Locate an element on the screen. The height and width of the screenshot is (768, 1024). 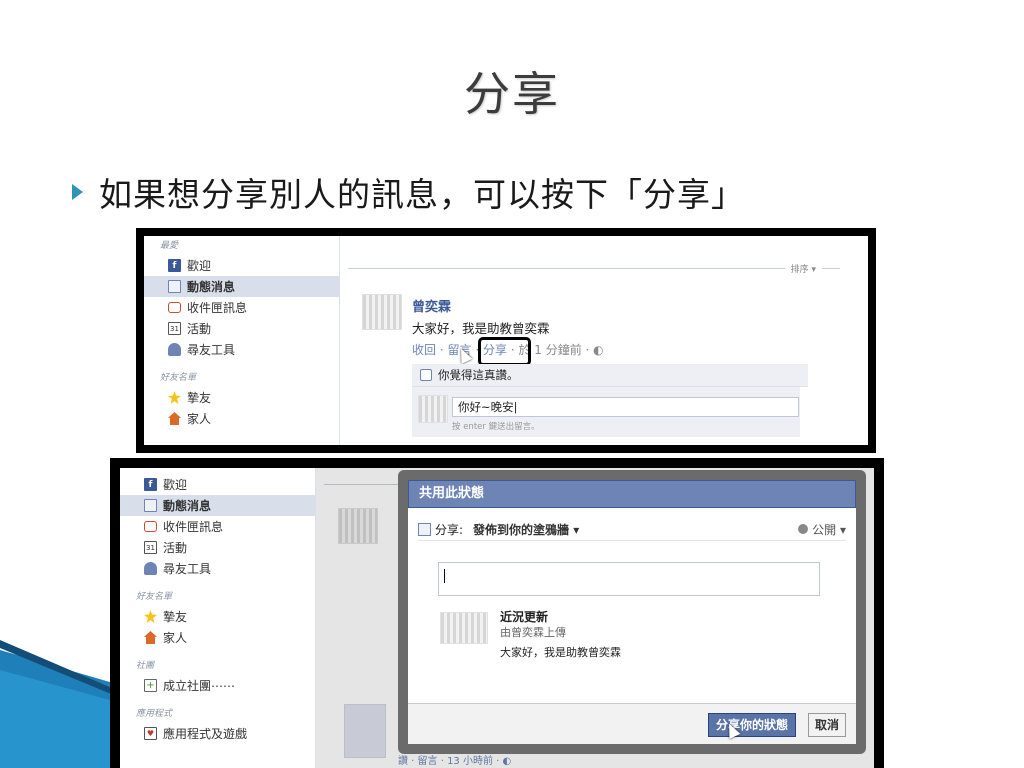
like-text: 你覺得這真讚。 is located at coordinates (478, 375).